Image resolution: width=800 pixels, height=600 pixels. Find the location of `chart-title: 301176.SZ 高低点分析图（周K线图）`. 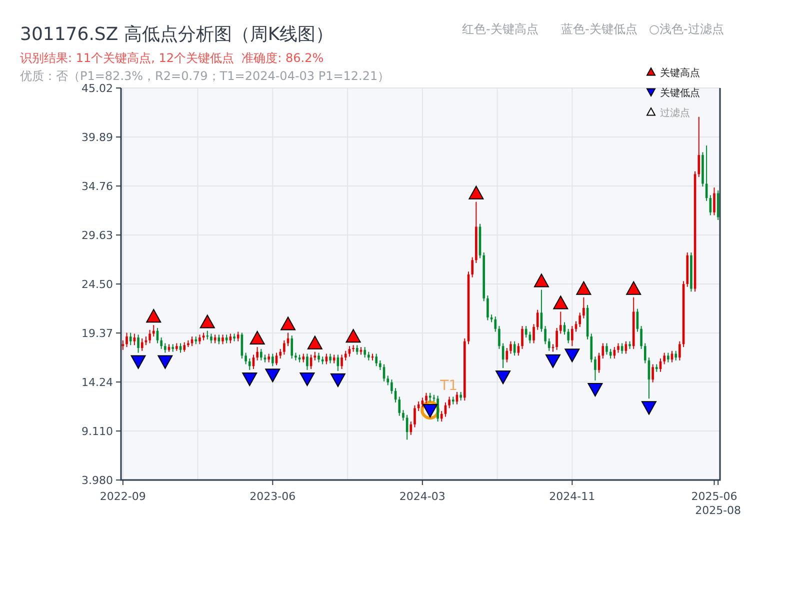

chart-title: 301176.SZ 高低点分析图（周K线图） is located at coordinates (177, 34).